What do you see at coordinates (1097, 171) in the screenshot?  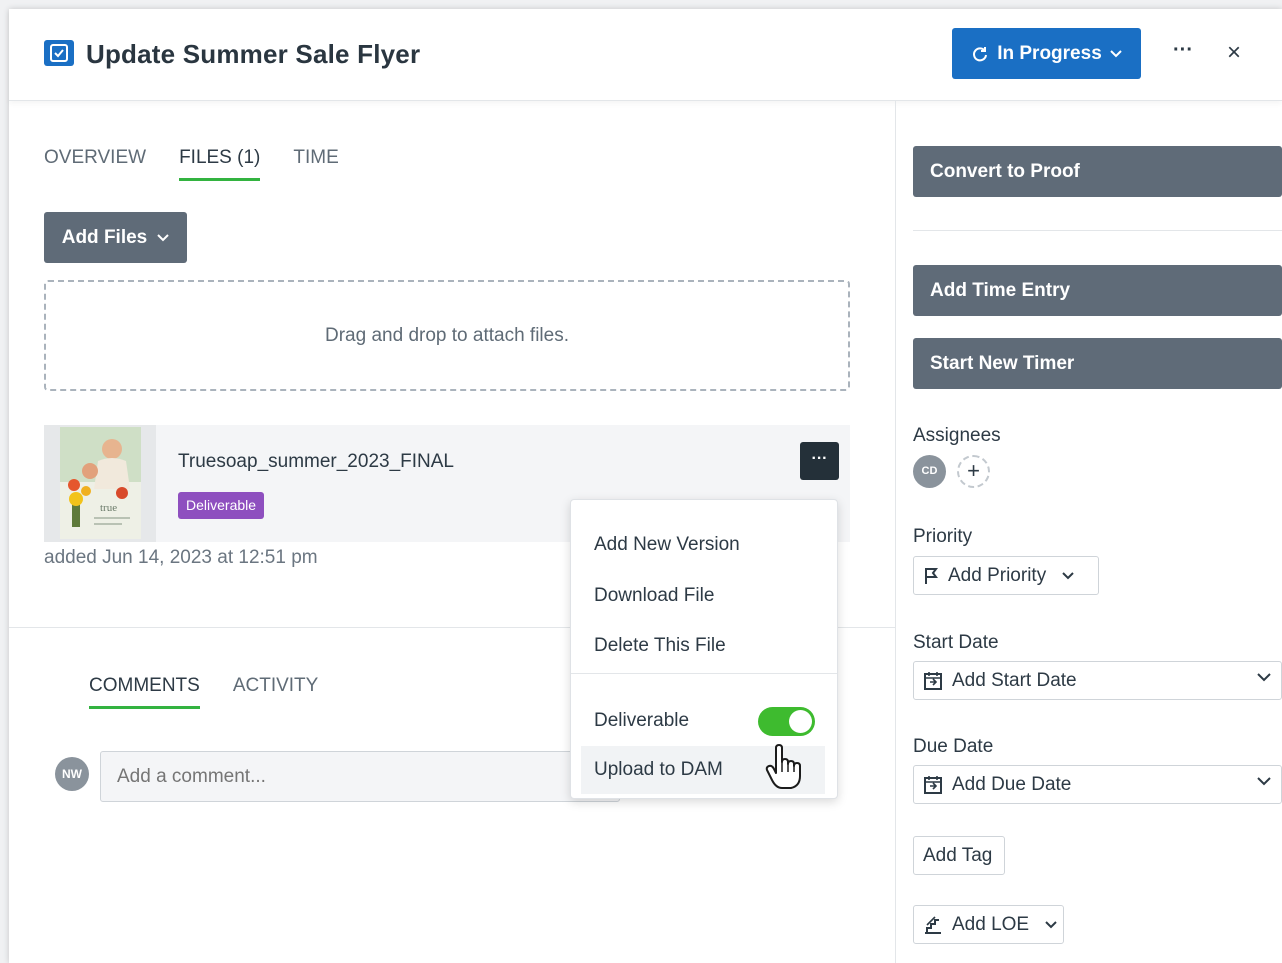 I see `convert-to-proof-button: Convert to Proof` at bounding box center [1097, 171].